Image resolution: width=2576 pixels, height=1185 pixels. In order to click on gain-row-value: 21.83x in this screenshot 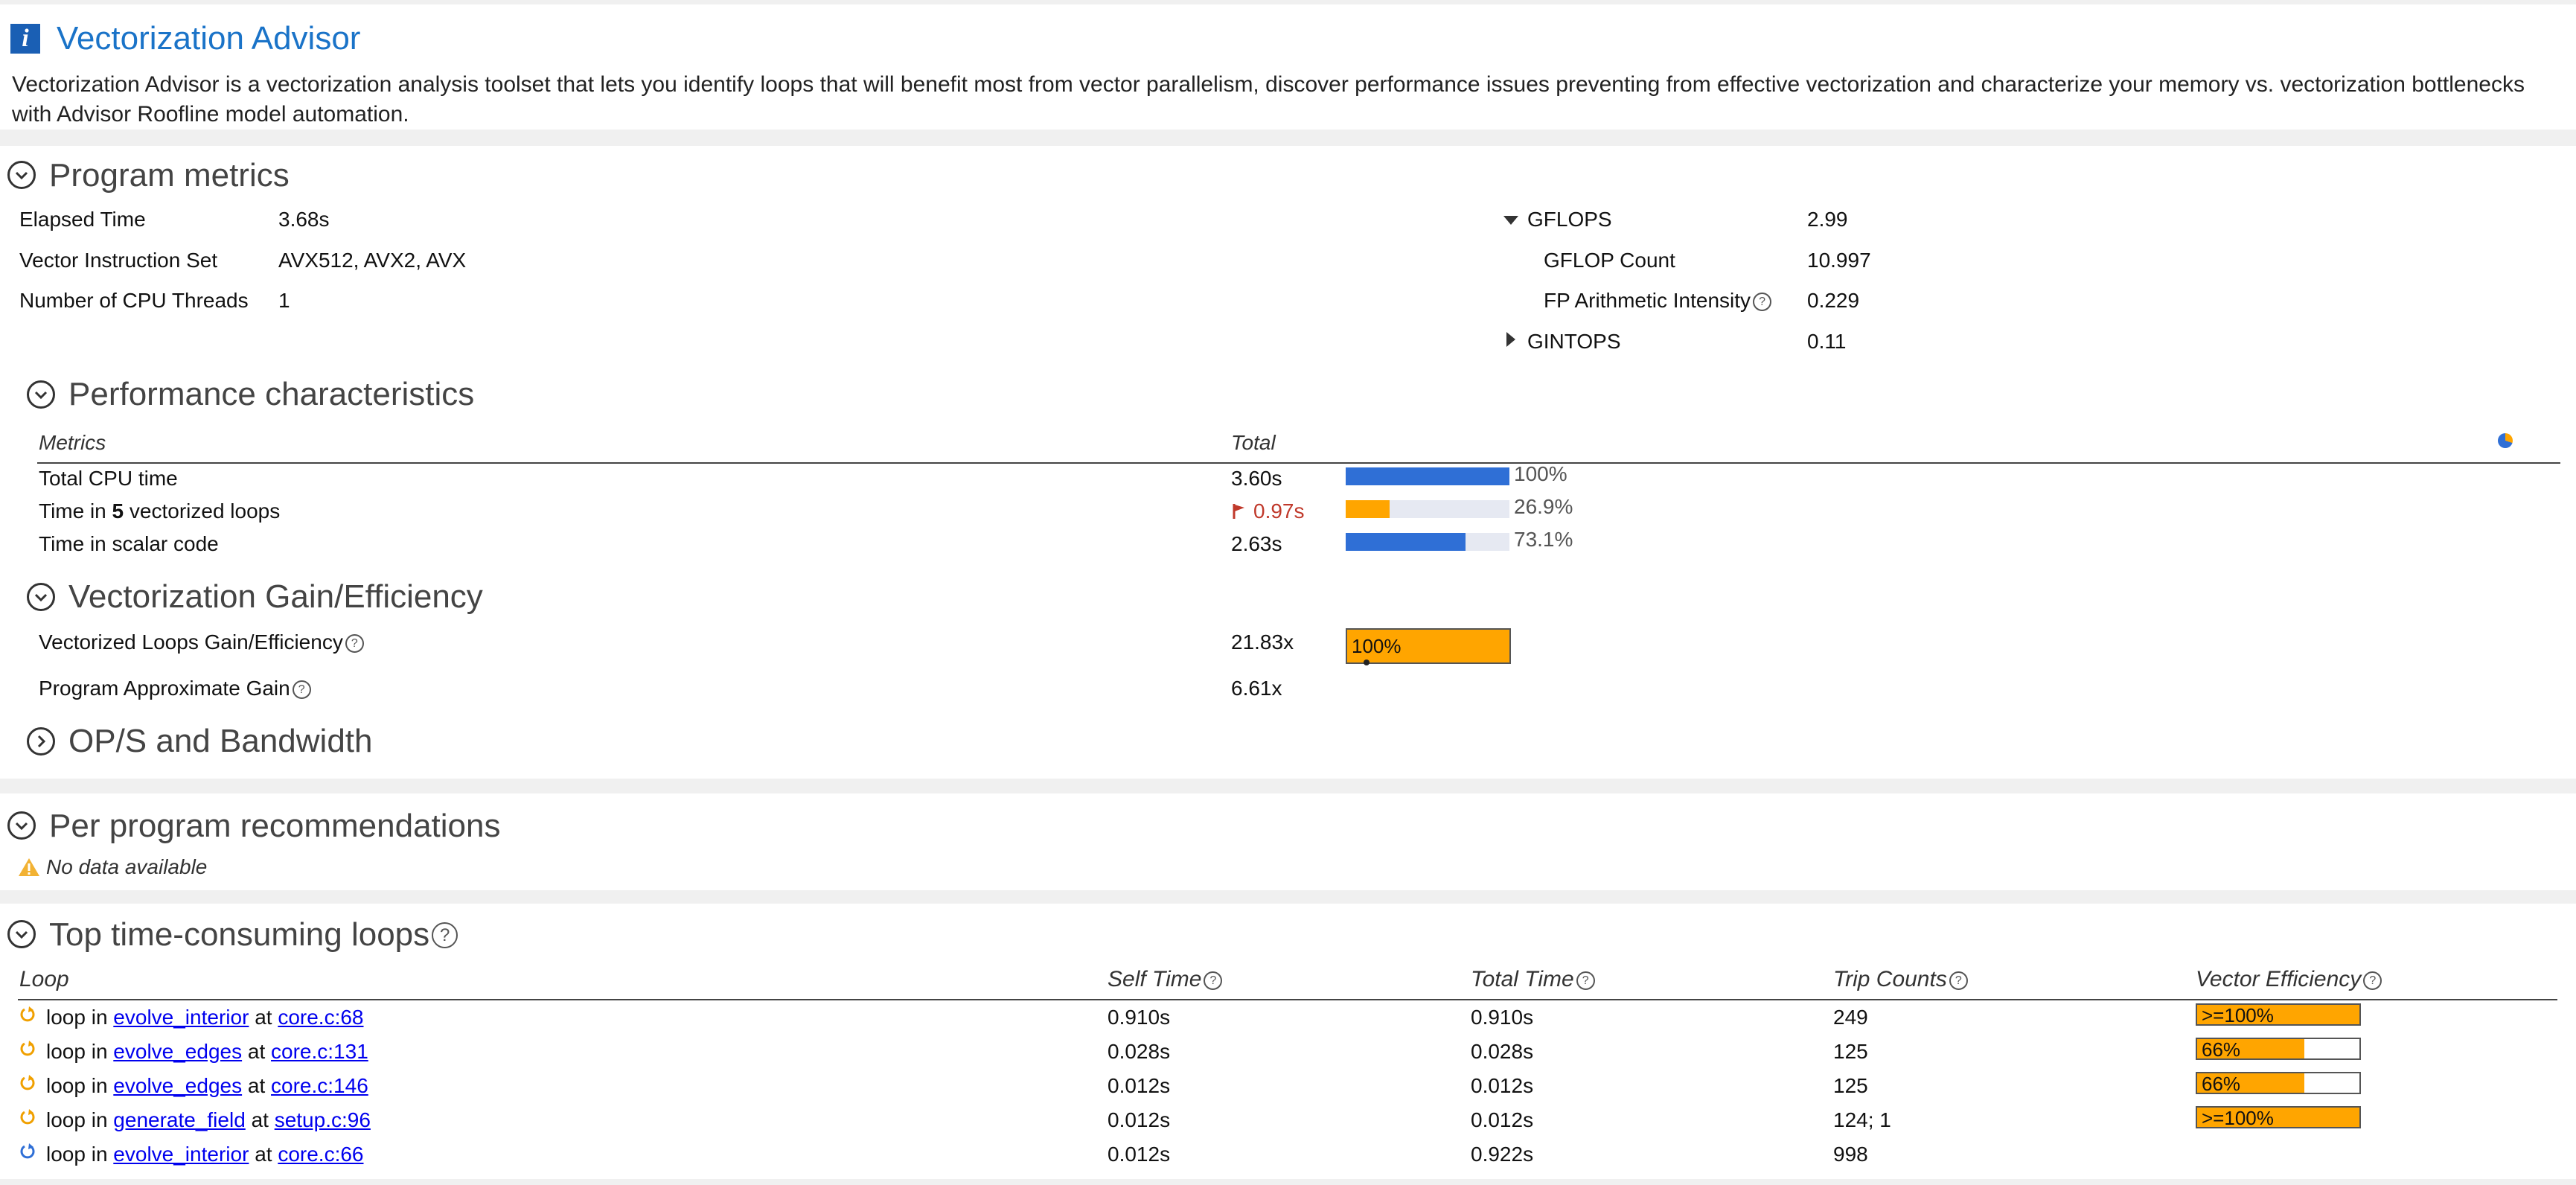, I will do `click(1262, 642)`.